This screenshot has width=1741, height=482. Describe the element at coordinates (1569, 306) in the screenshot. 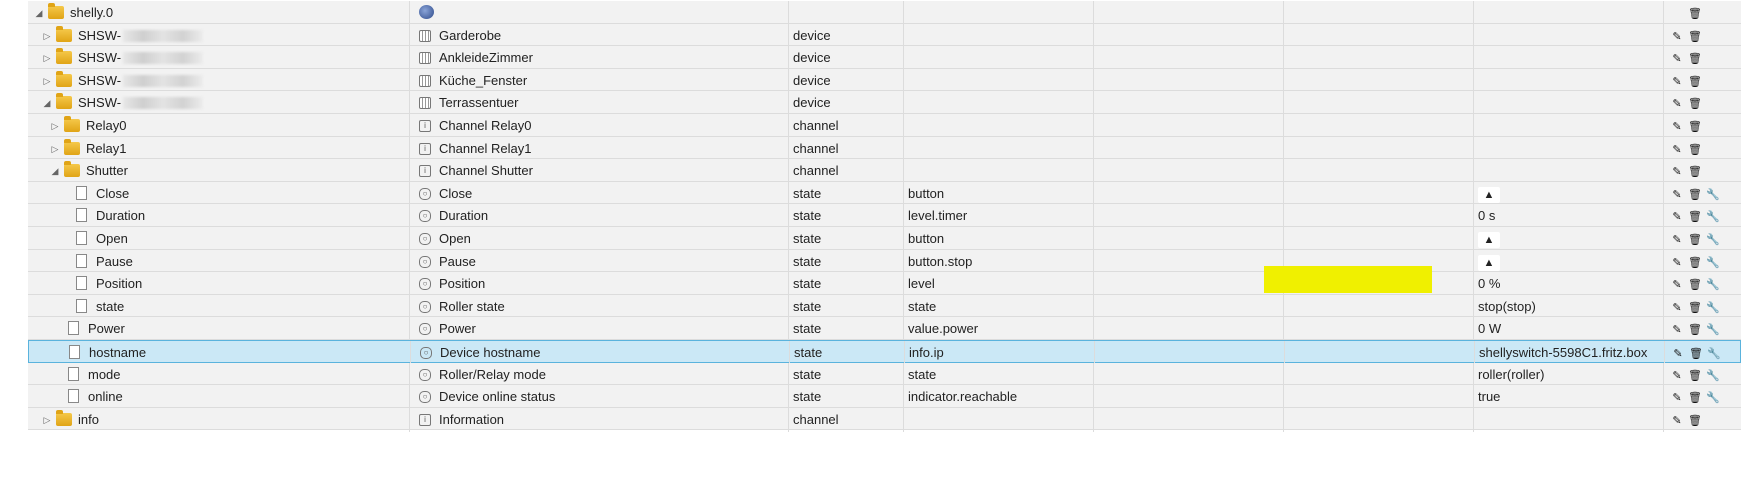

I see `value-cell: stop(stop)` at that location.